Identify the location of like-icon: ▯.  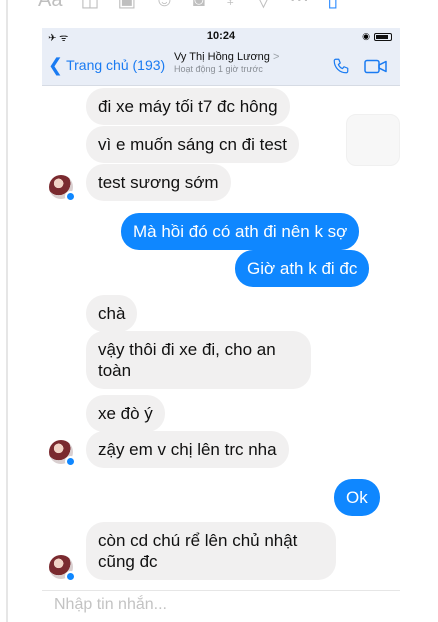
(332, 5).